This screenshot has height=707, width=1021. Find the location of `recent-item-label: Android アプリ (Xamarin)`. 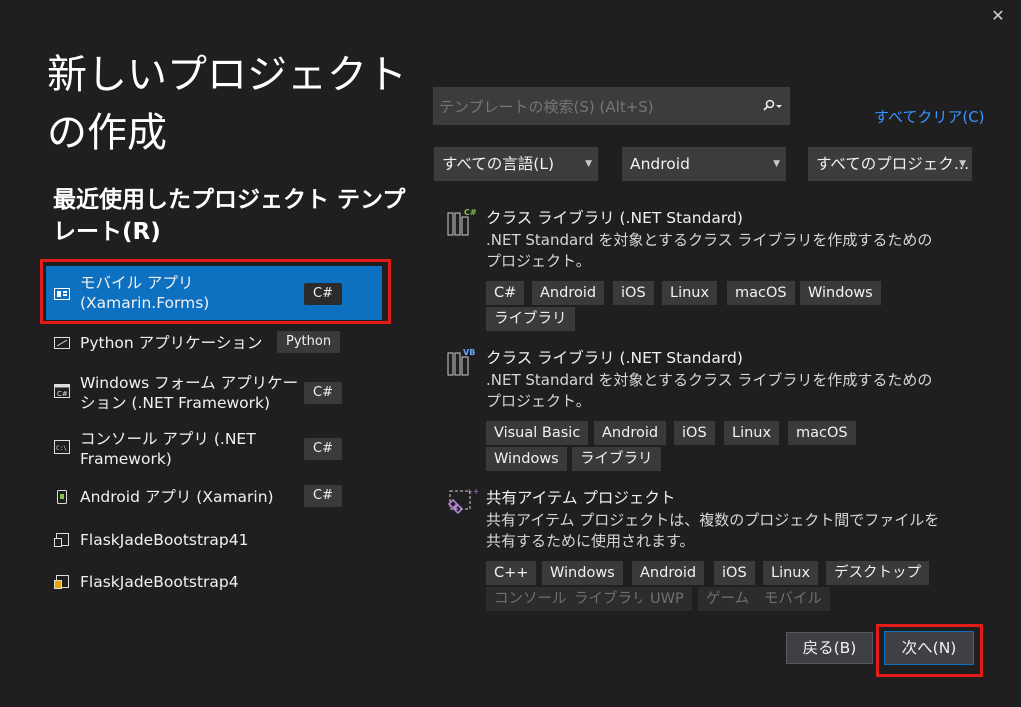

recent-item-label: Android アプリ (Xamarin) is located at coordinates (177, 497).